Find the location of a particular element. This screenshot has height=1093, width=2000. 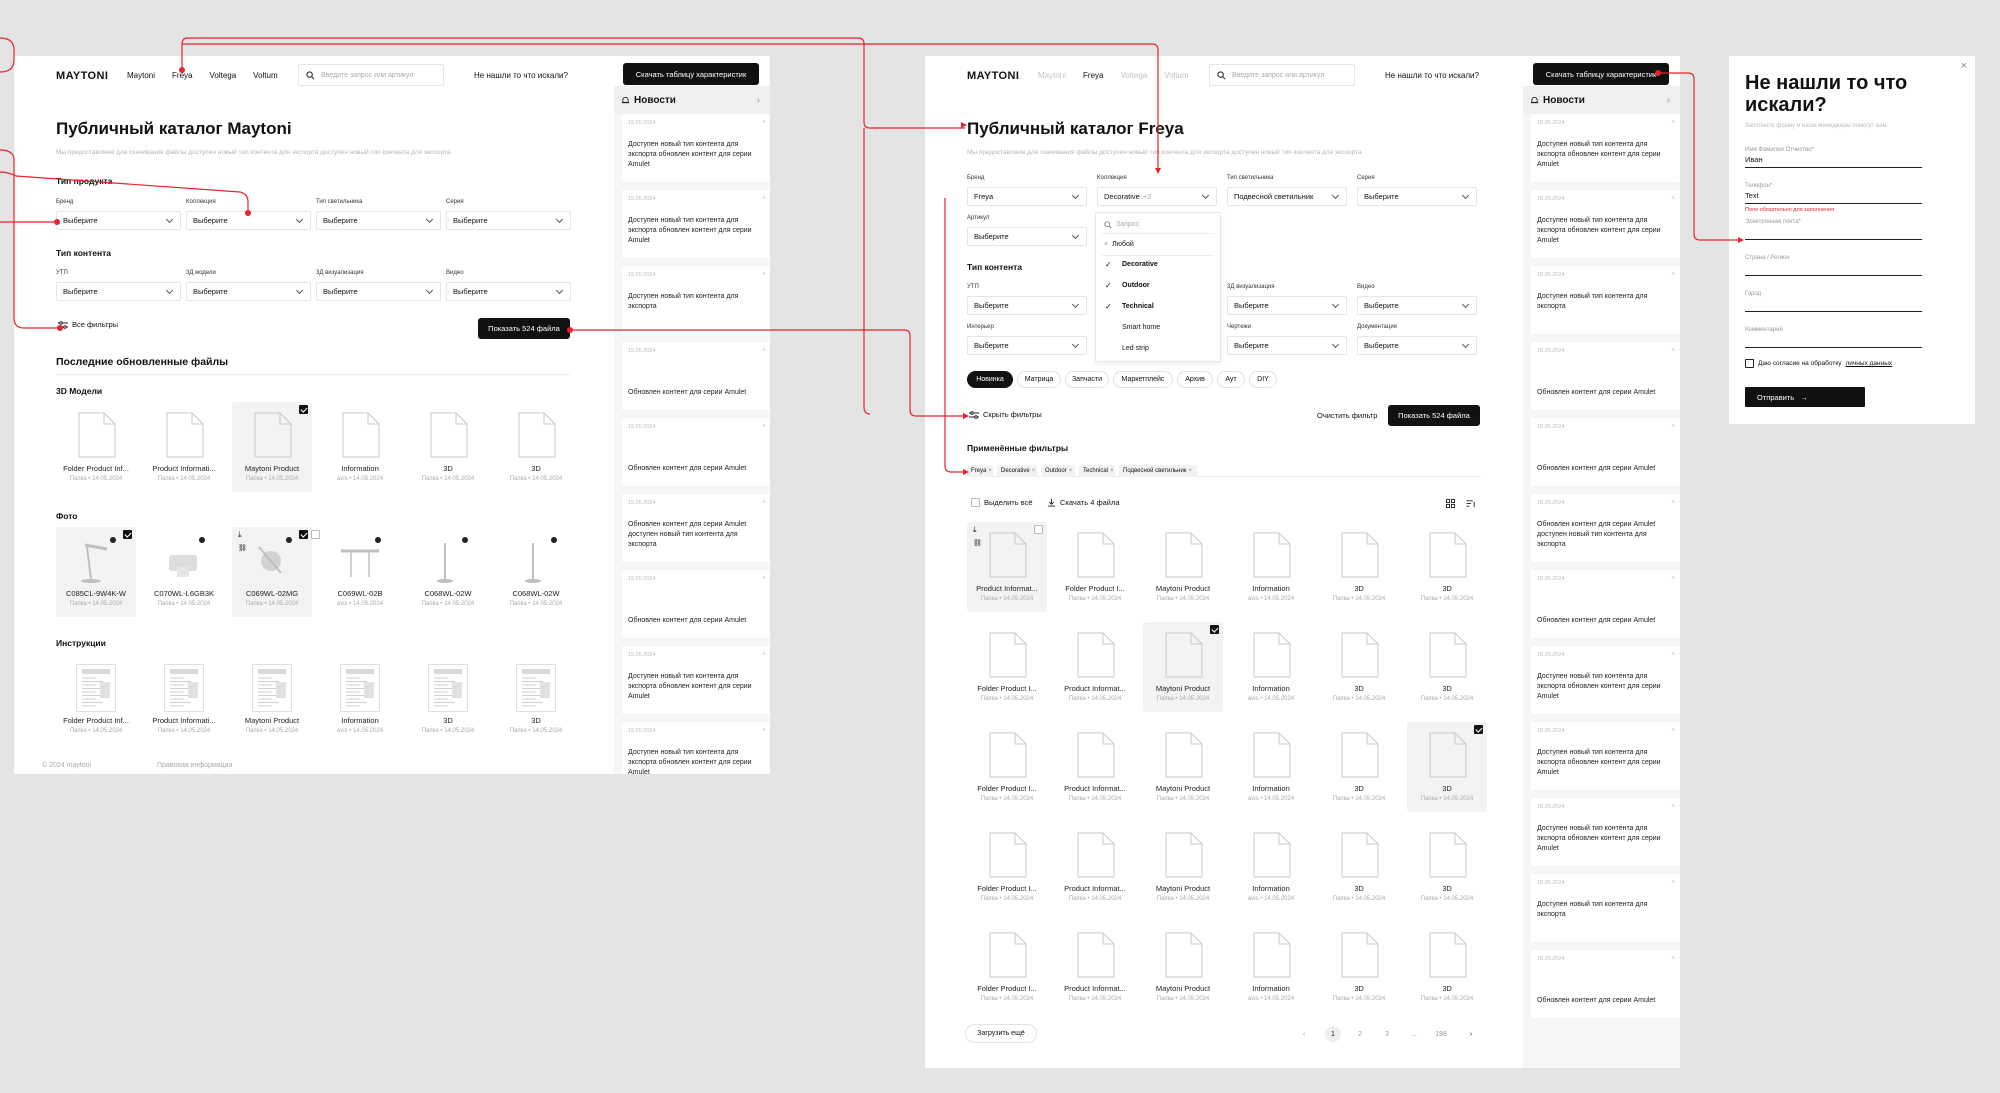

flow-line-applied is located at coordinates (955, 335).